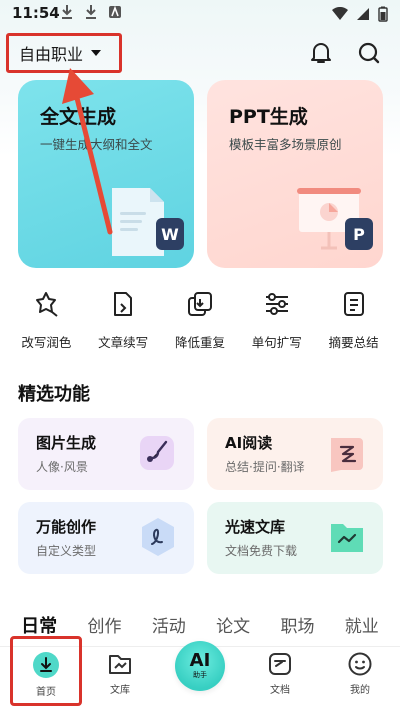 The image size is (400, 710). Describe the element at coordinates (87, 151) in the screenshot. I see `annotation-arrow` at that location.